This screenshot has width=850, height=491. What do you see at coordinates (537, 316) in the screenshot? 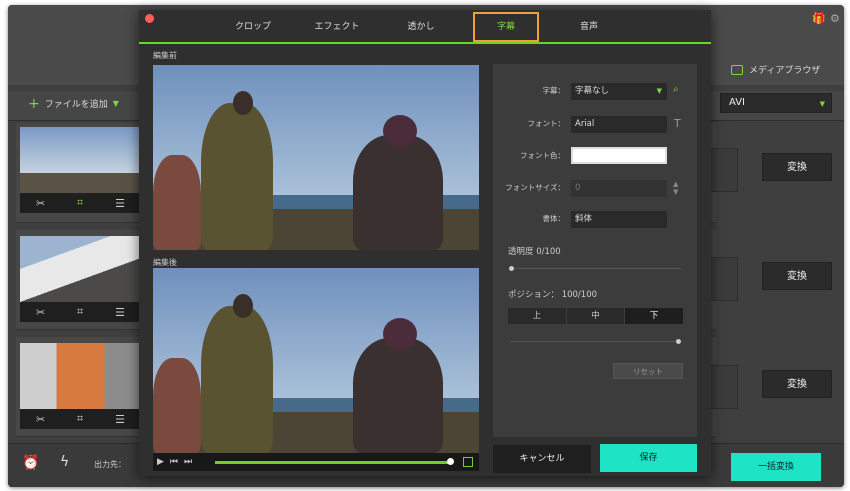
I see `position-top: 上` at bounding box center [537, 316].